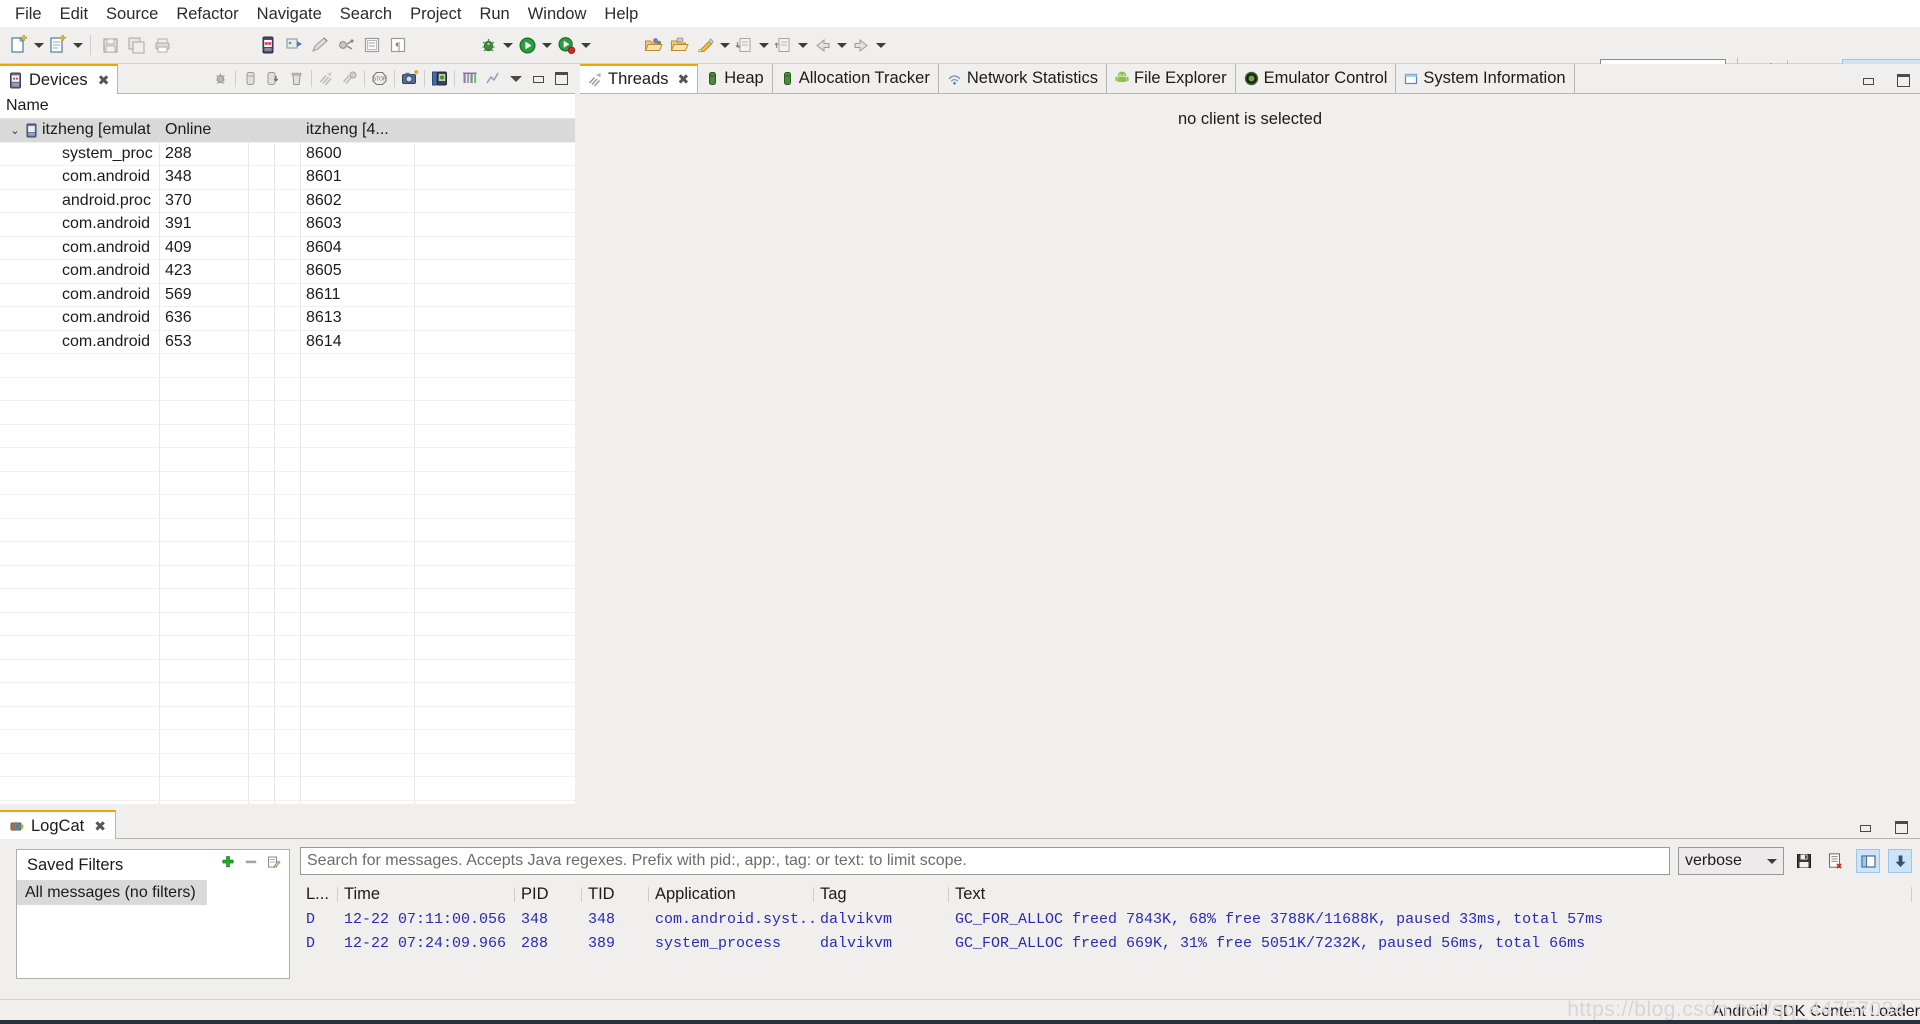 The width and height of the screenshot is (1920, 1024). What do you see at coordinates (679, 45) in the screenshot?
I see `open-resource-icon` at bounding box center [679, 45].